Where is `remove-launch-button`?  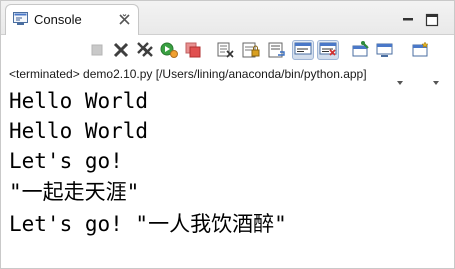 remove-launch-button is located at coordinates (121, 50).